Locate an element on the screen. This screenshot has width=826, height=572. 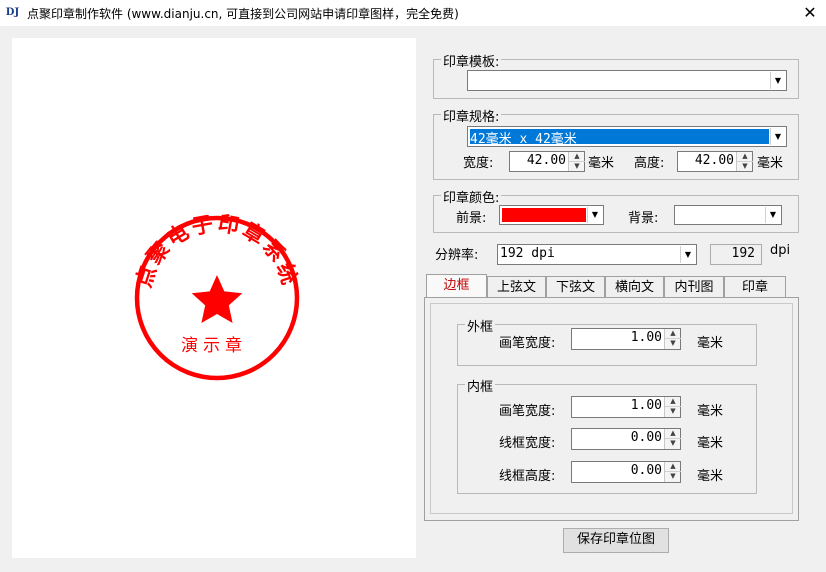
tab-inner-image: 内刊图 is located at coordinates (694, 287).